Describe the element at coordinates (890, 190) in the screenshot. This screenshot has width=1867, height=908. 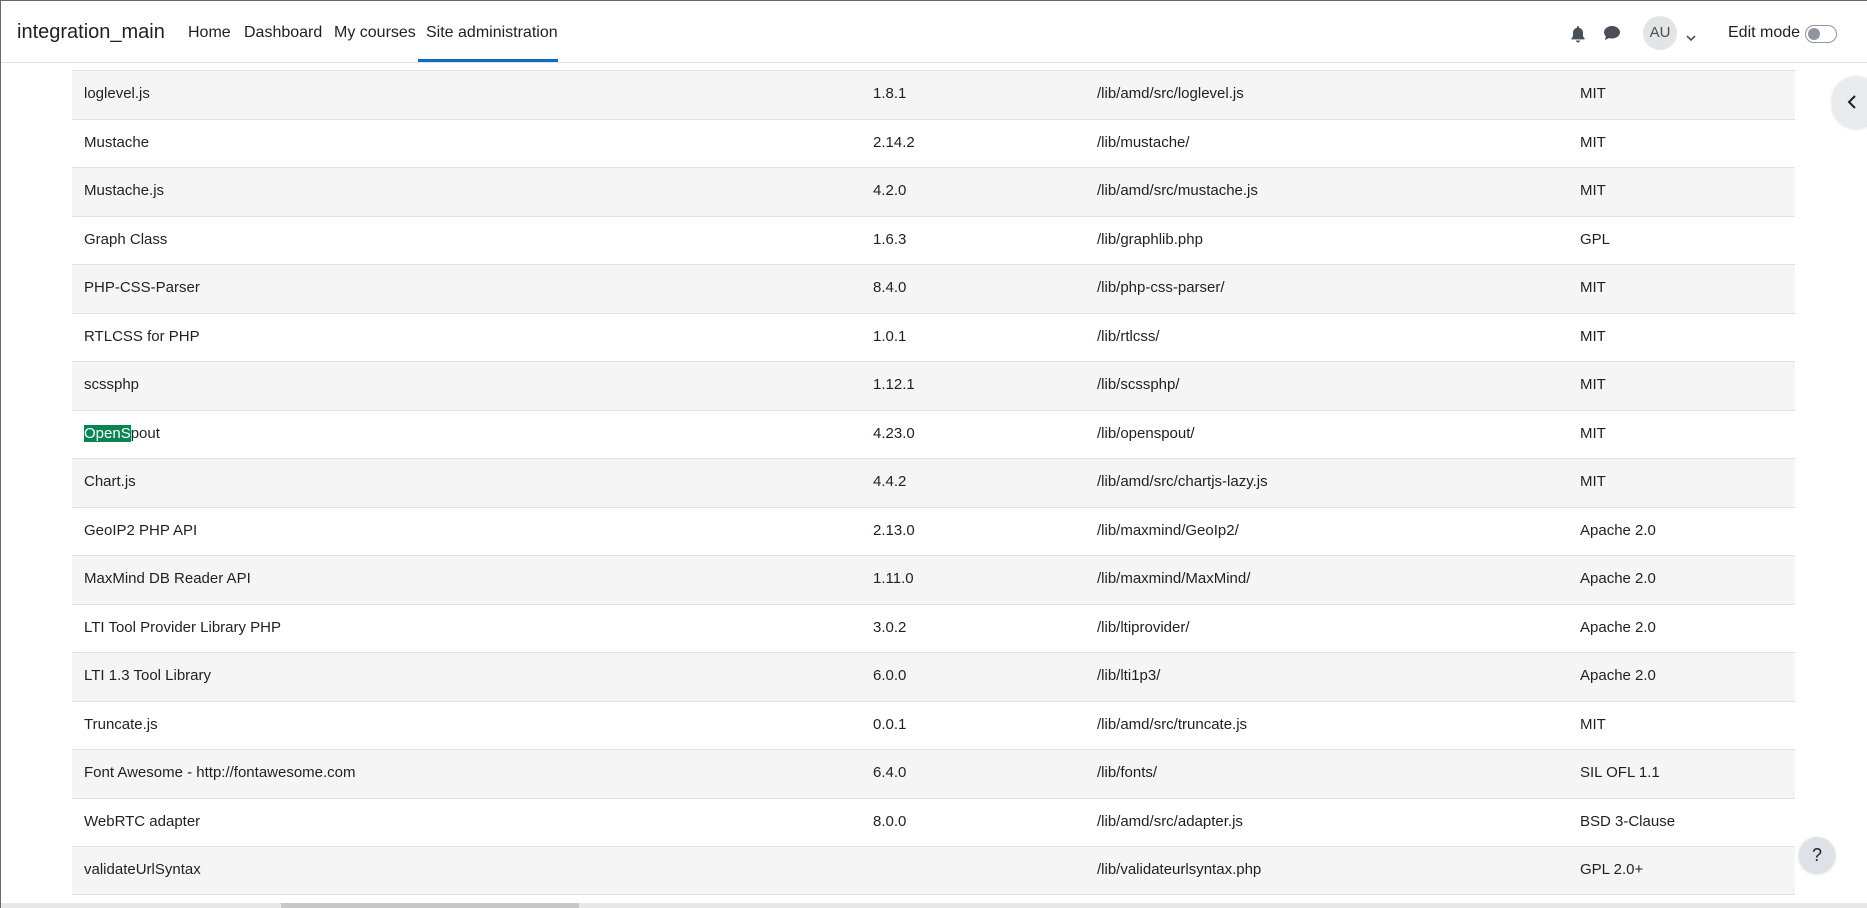
I see `library-version: 4.2.0` at that location.